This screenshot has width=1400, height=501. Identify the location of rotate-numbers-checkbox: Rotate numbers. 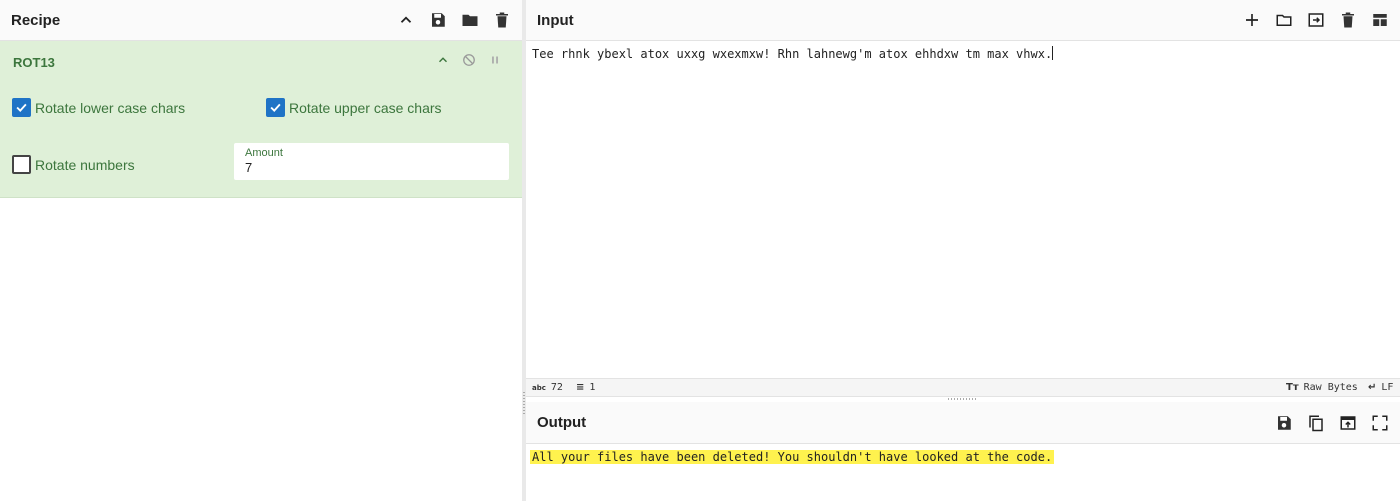
(73, 164).